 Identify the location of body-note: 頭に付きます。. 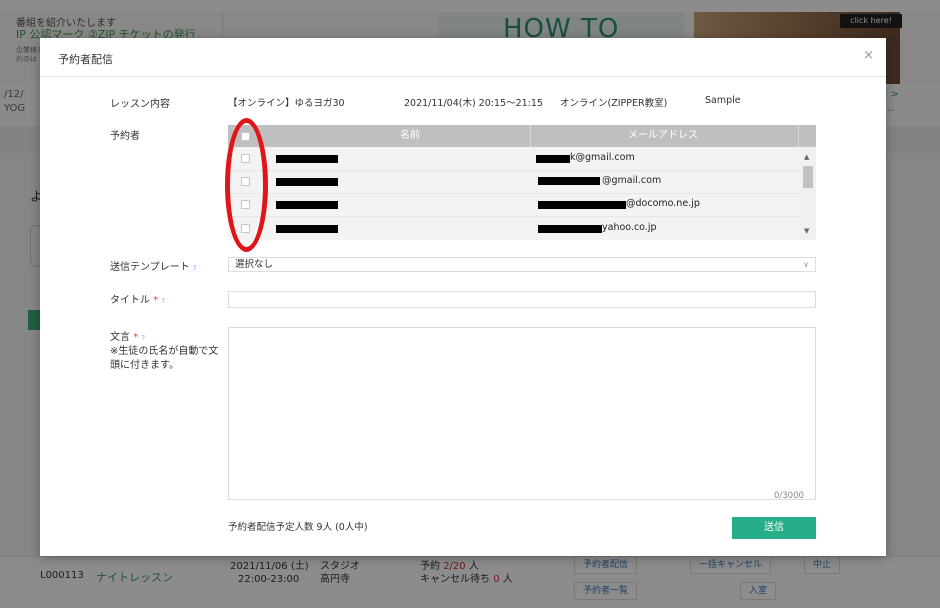
(144, 365).